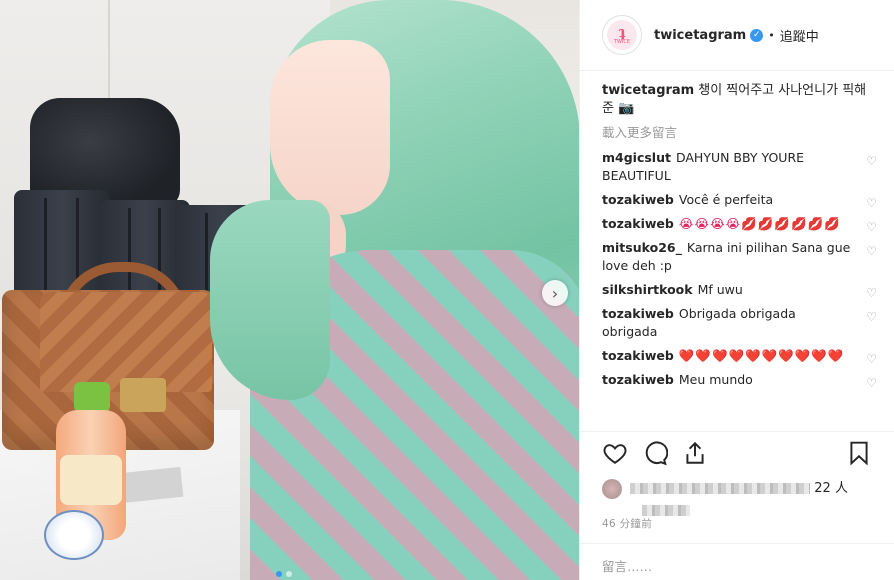 The height and width of the screenshot is (580, 894). What do you see at coordinates (612, 488) in the screenshot?
I see `liker-avatar` at bounding box center [612, 488].